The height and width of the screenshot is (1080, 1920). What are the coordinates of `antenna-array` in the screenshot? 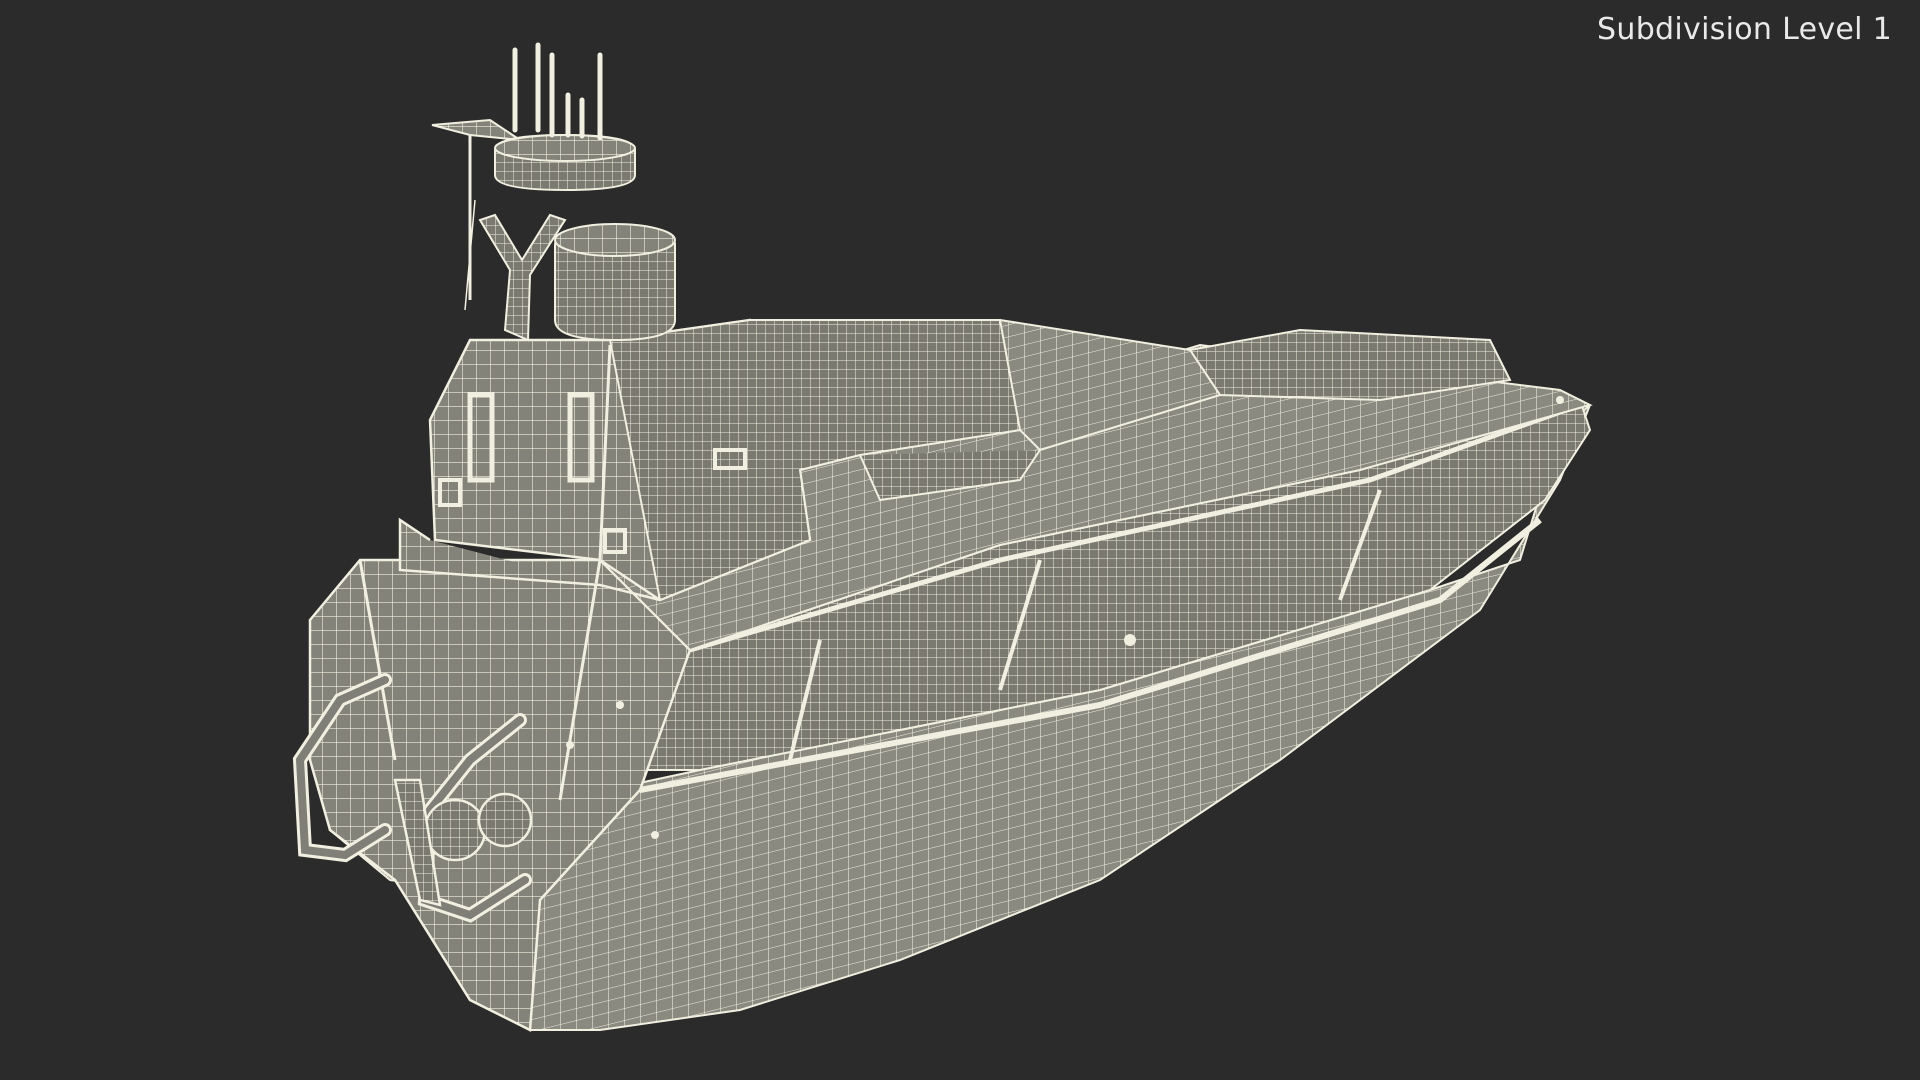 It's located at (557, 91).